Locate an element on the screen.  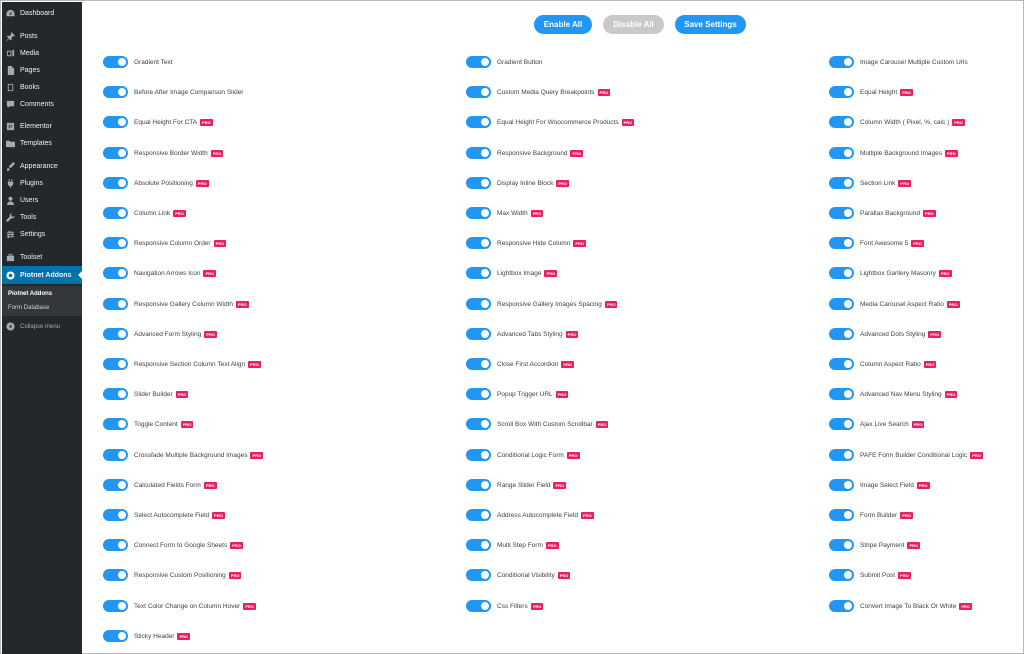
sidebar-item-posts: Posts is located at coordinates (42, 36).